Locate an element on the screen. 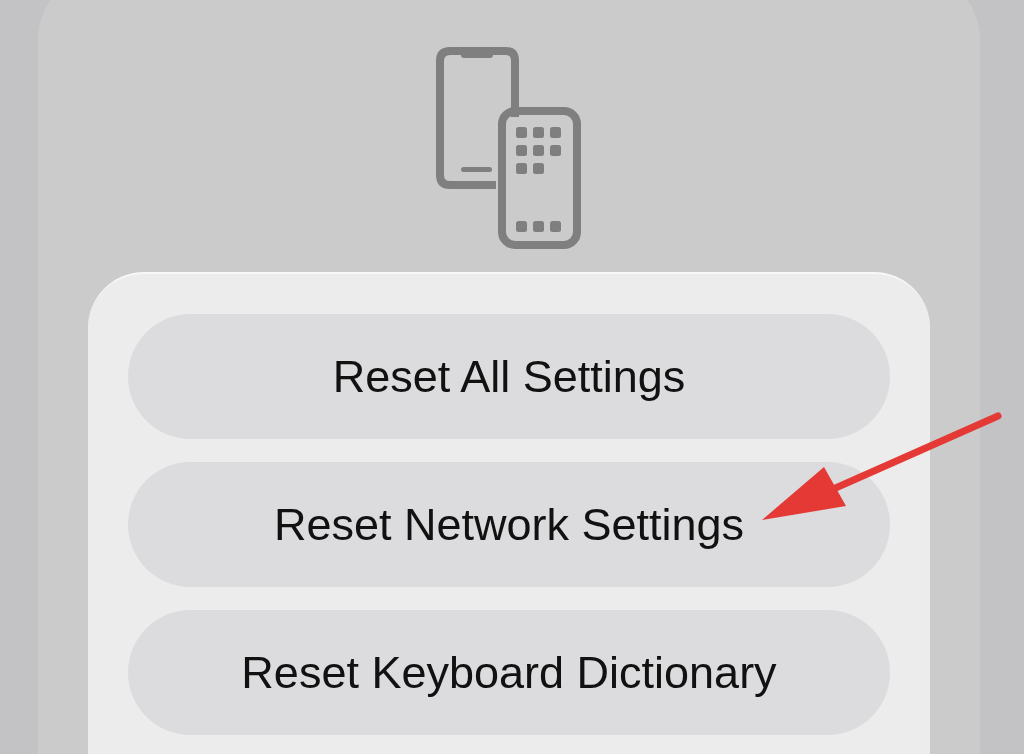  reset-option-button: Reset All Settings is located at coordinates (509, 376).